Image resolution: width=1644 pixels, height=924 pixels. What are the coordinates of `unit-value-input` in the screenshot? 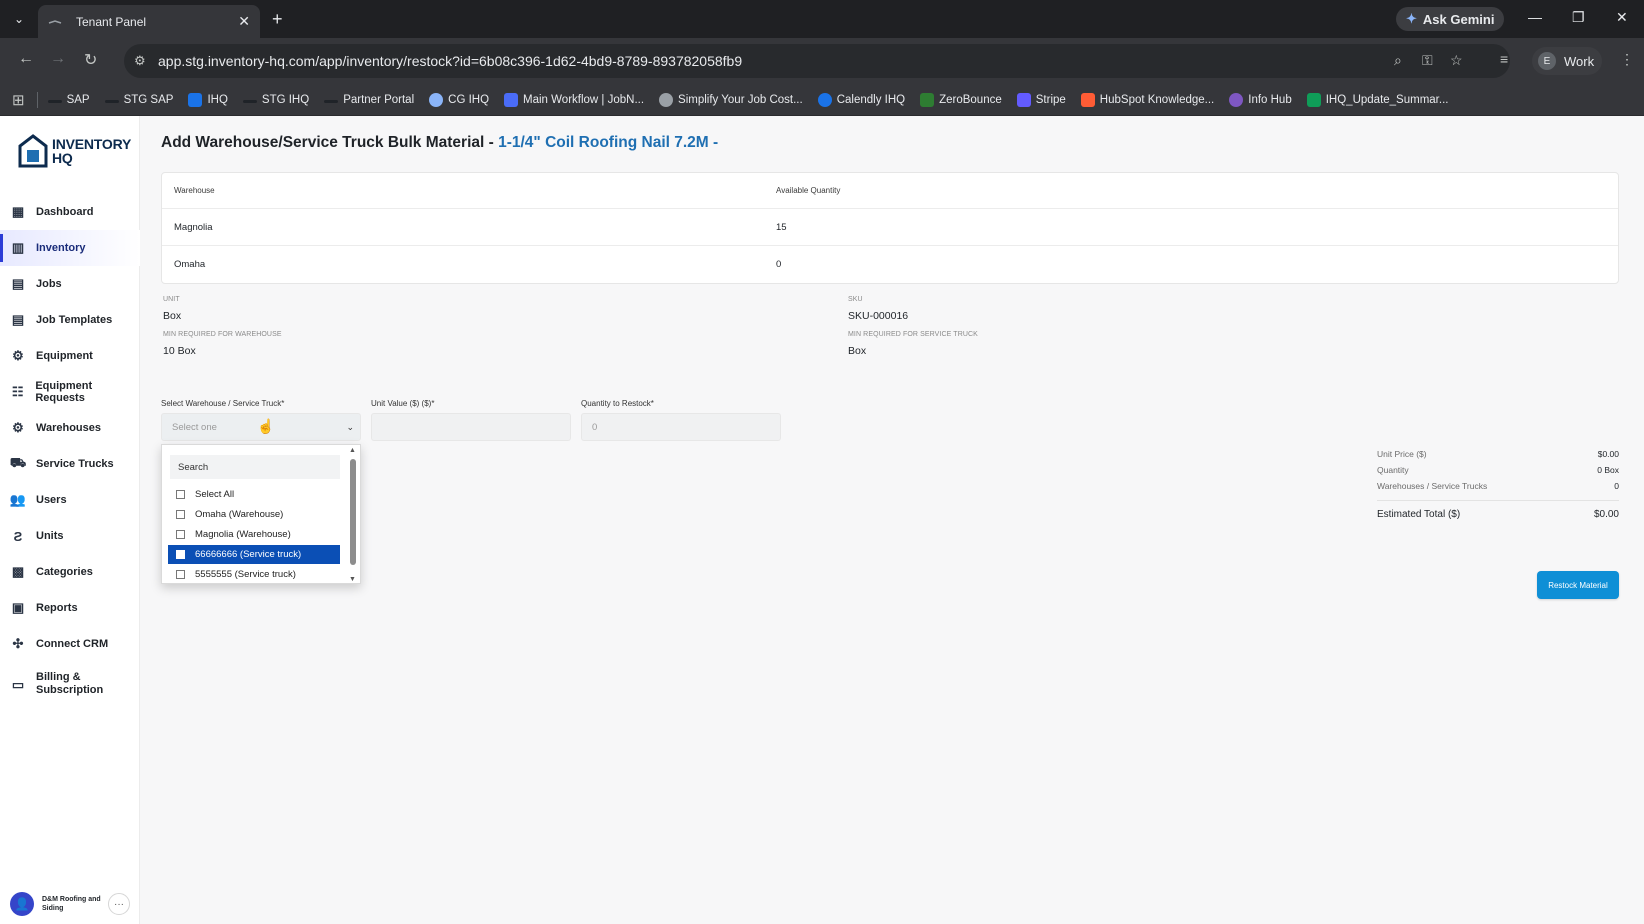 It's located at (471, 427).